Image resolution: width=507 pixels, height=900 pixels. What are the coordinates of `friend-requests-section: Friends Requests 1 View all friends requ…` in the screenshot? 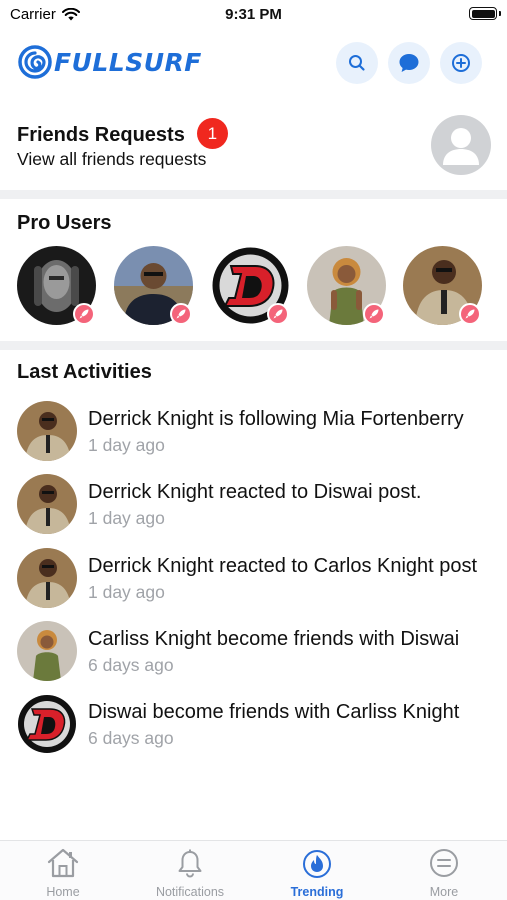 It's located at (253, 144).